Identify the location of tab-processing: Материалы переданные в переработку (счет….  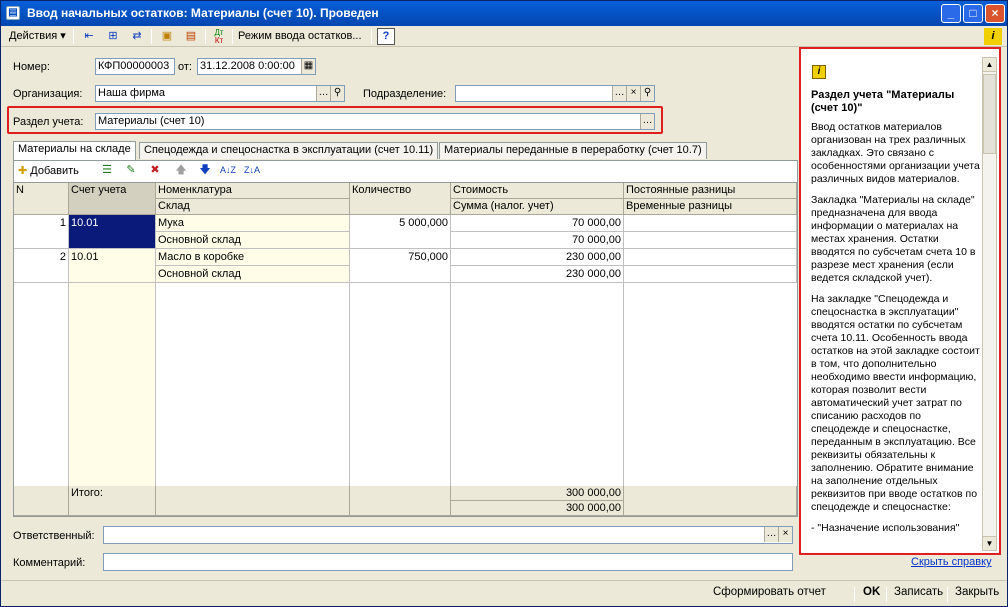
(573, 150).